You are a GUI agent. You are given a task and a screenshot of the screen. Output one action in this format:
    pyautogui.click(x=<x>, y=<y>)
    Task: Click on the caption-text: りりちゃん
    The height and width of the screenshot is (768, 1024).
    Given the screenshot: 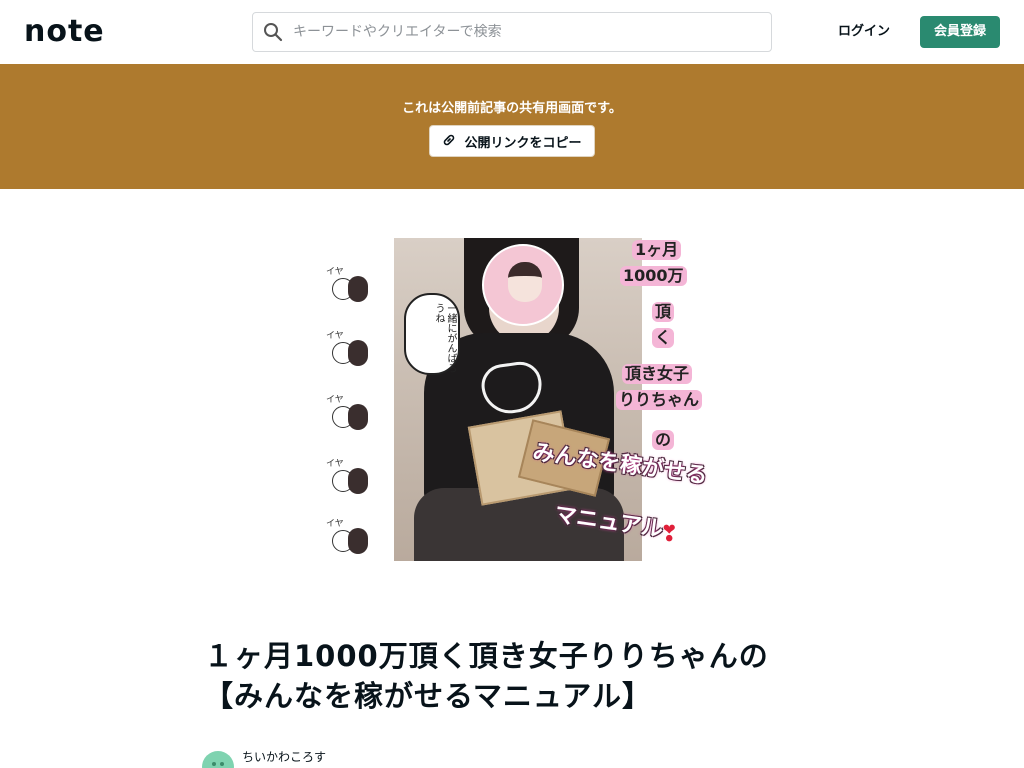 What is the action you would take?
    pyautogui.click(x=659, y=400)
    